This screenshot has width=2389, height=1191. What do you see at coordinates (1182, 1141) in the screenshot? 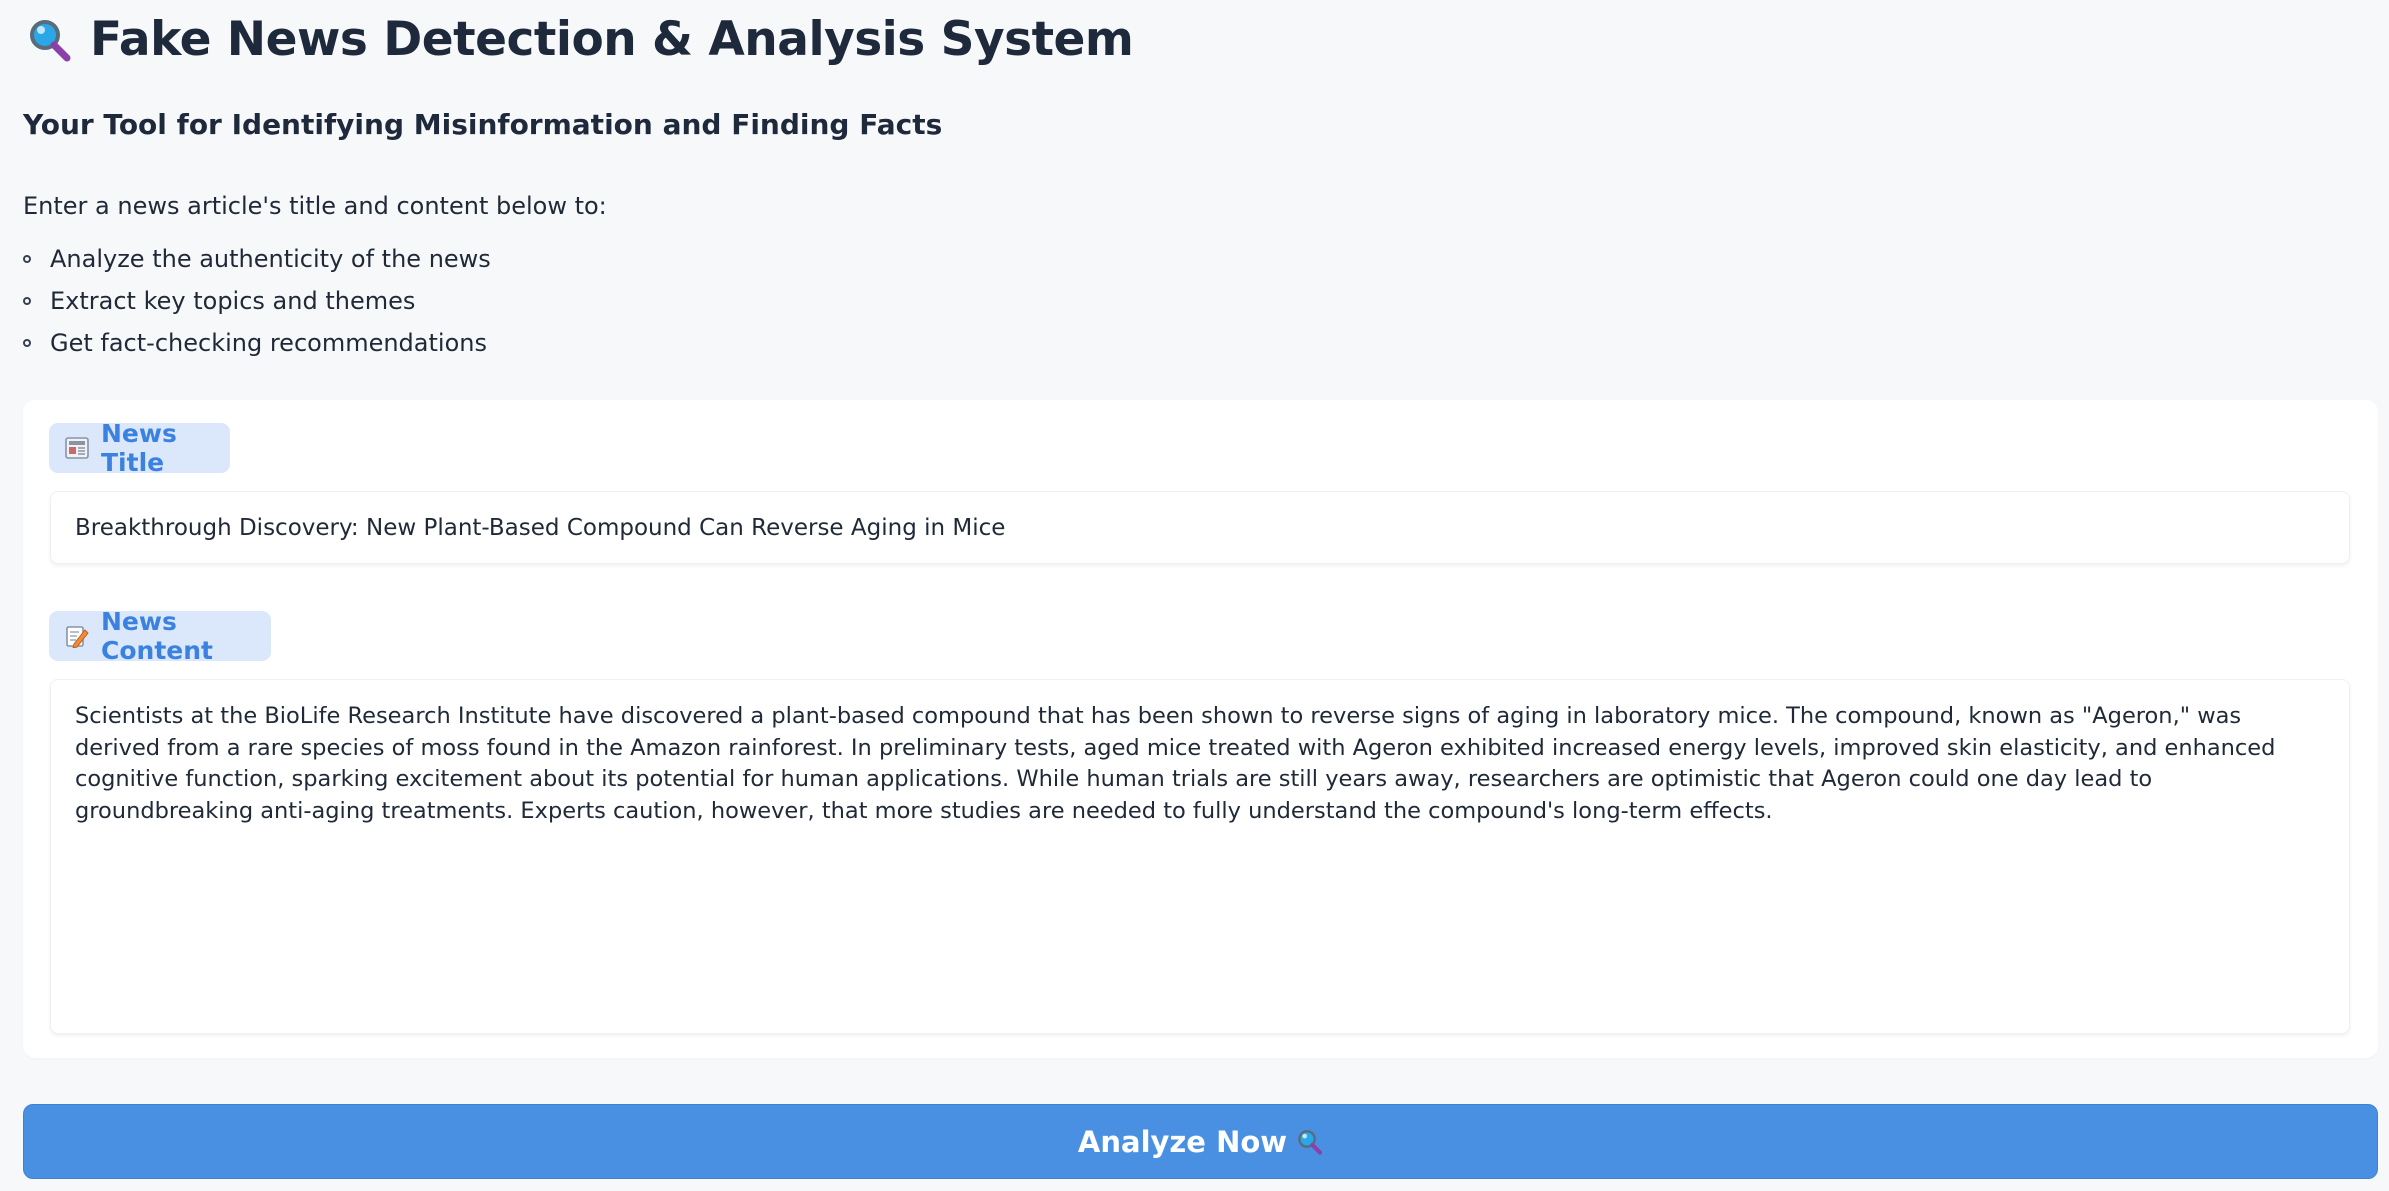
I see `analyze-button-label: Analyze Now` at bounding box center [1182, 1141].